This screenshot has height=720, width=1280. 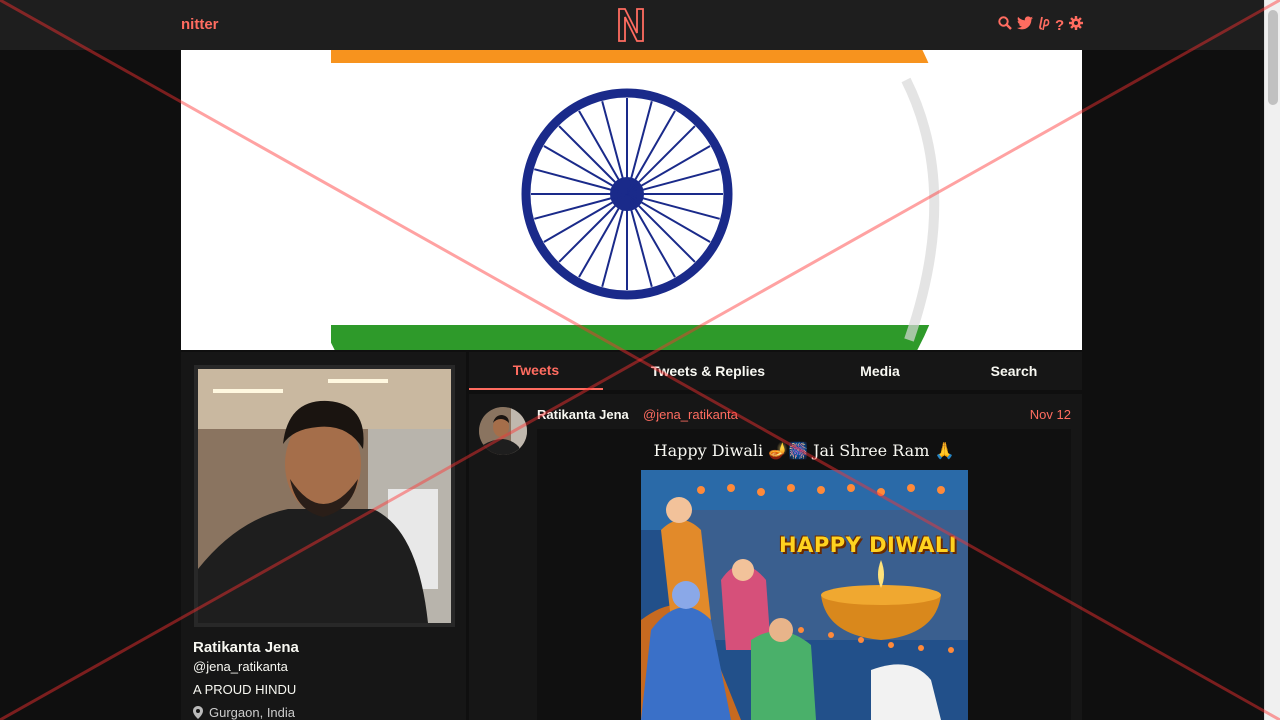 I want to click on liberapay-icon, so click(x=1044, y=25).